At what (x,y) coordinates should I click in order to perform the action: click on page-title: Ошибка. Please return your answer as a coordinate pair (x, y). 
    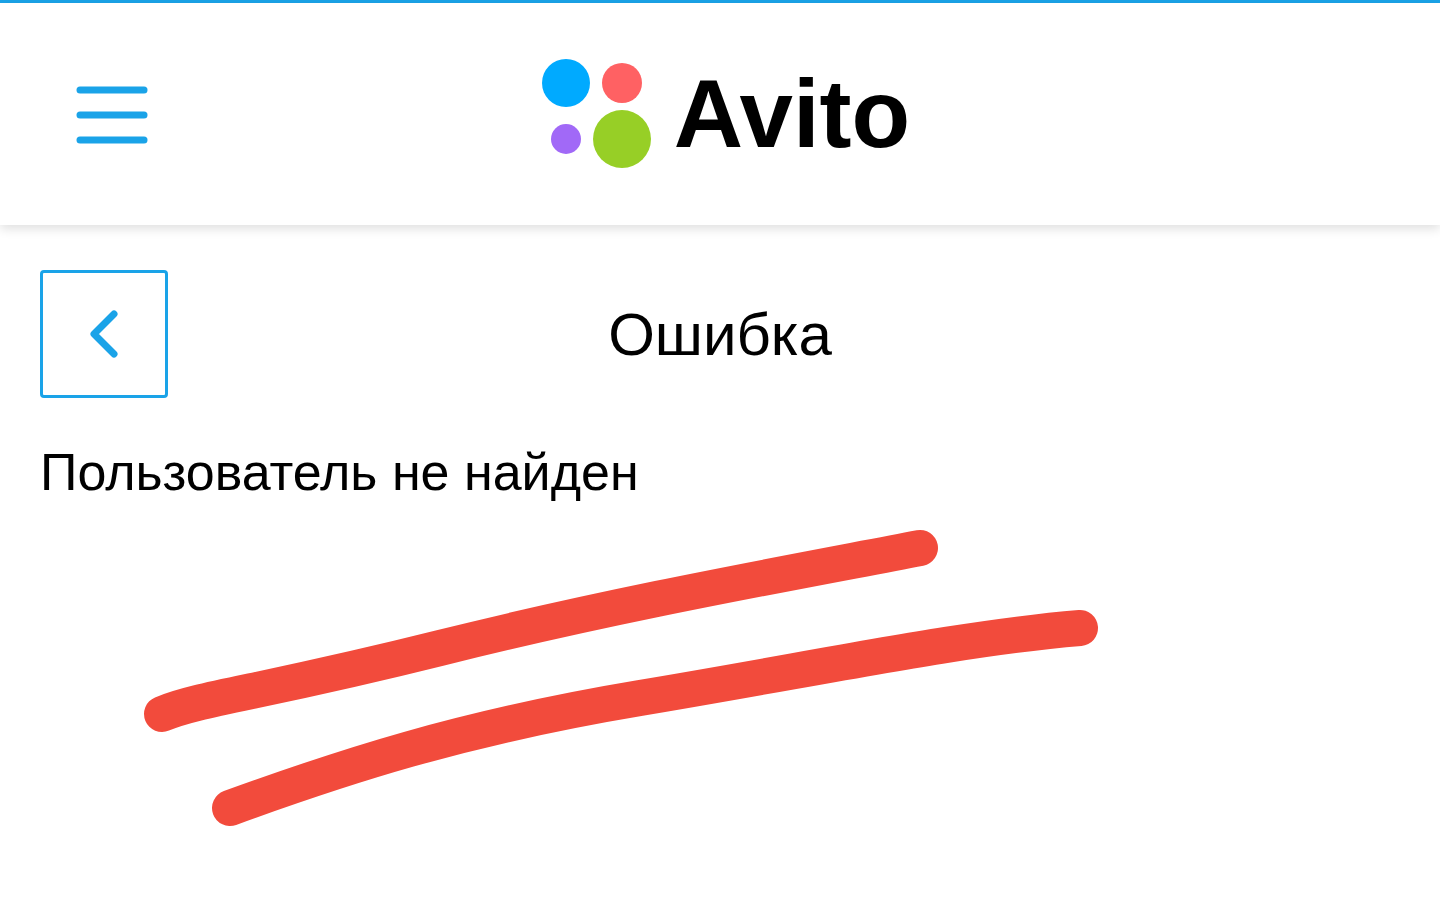
    Looking at the image, I should click on (720, 334).